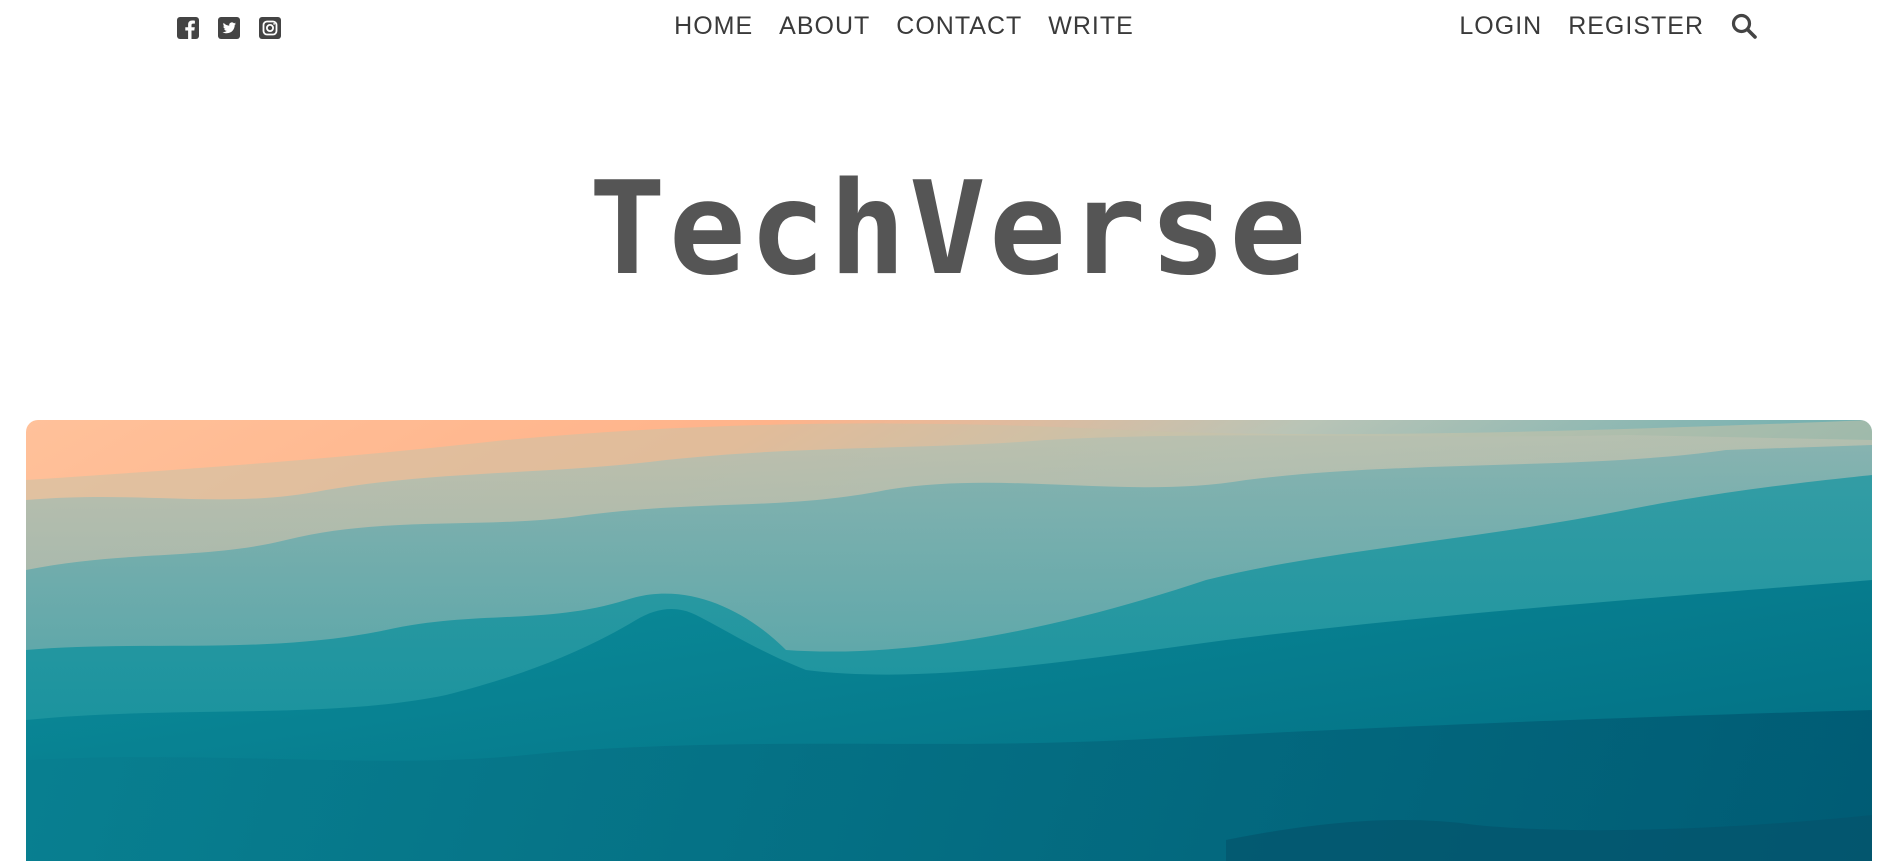 The width and height of the screenshot is (1898, 861). I want to click on search-icon, so click(1744, 26).